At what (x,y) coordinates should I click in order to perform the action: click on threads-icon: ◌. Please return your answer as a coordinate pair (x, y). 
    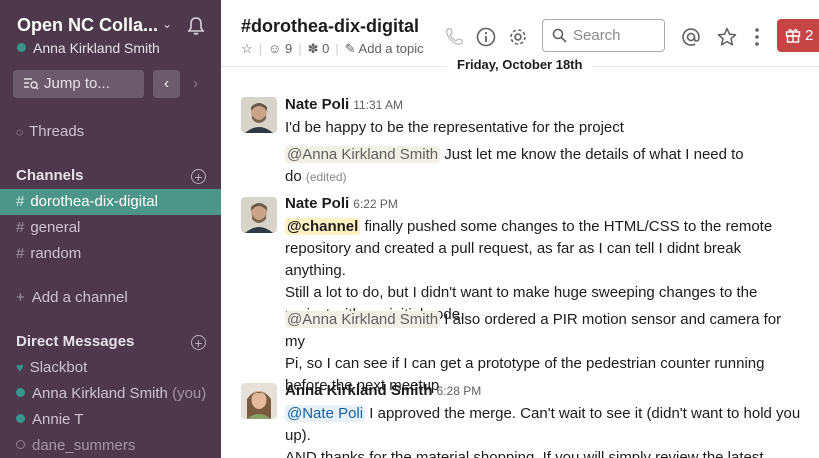
    Looking at the image, I should click on (20, 132).